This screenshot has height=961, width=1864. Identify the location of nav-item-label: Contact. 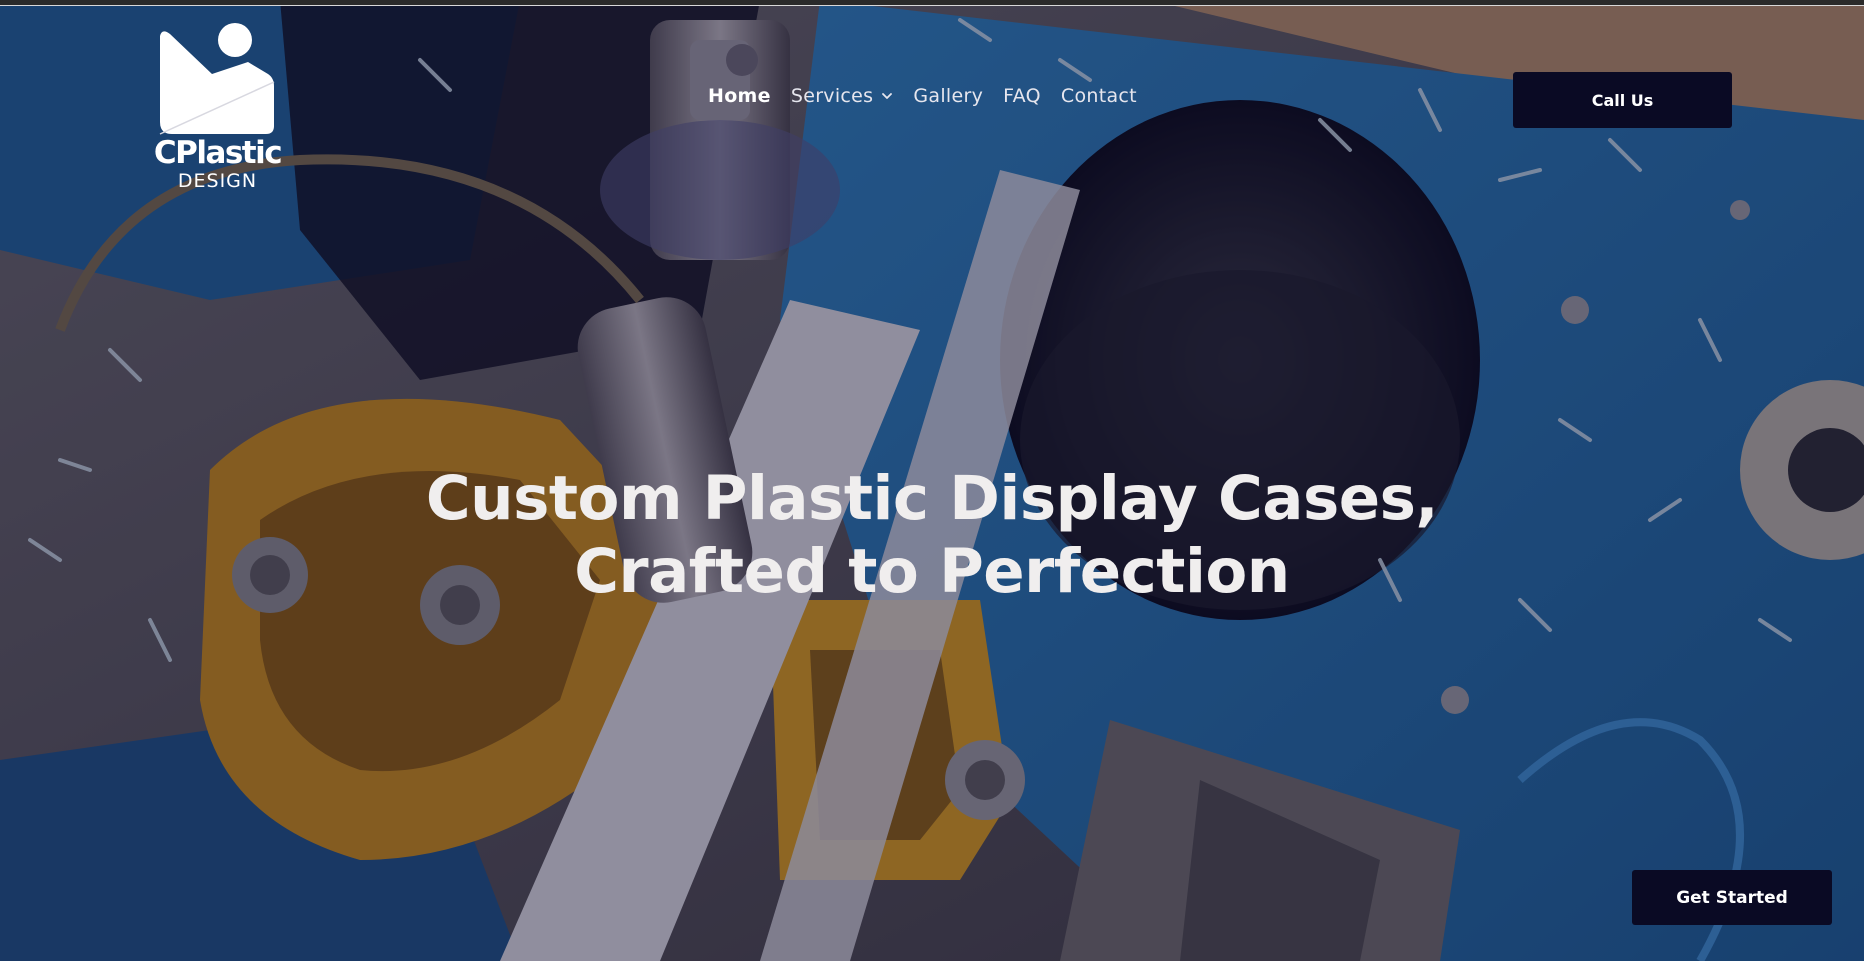
(1098, 96).